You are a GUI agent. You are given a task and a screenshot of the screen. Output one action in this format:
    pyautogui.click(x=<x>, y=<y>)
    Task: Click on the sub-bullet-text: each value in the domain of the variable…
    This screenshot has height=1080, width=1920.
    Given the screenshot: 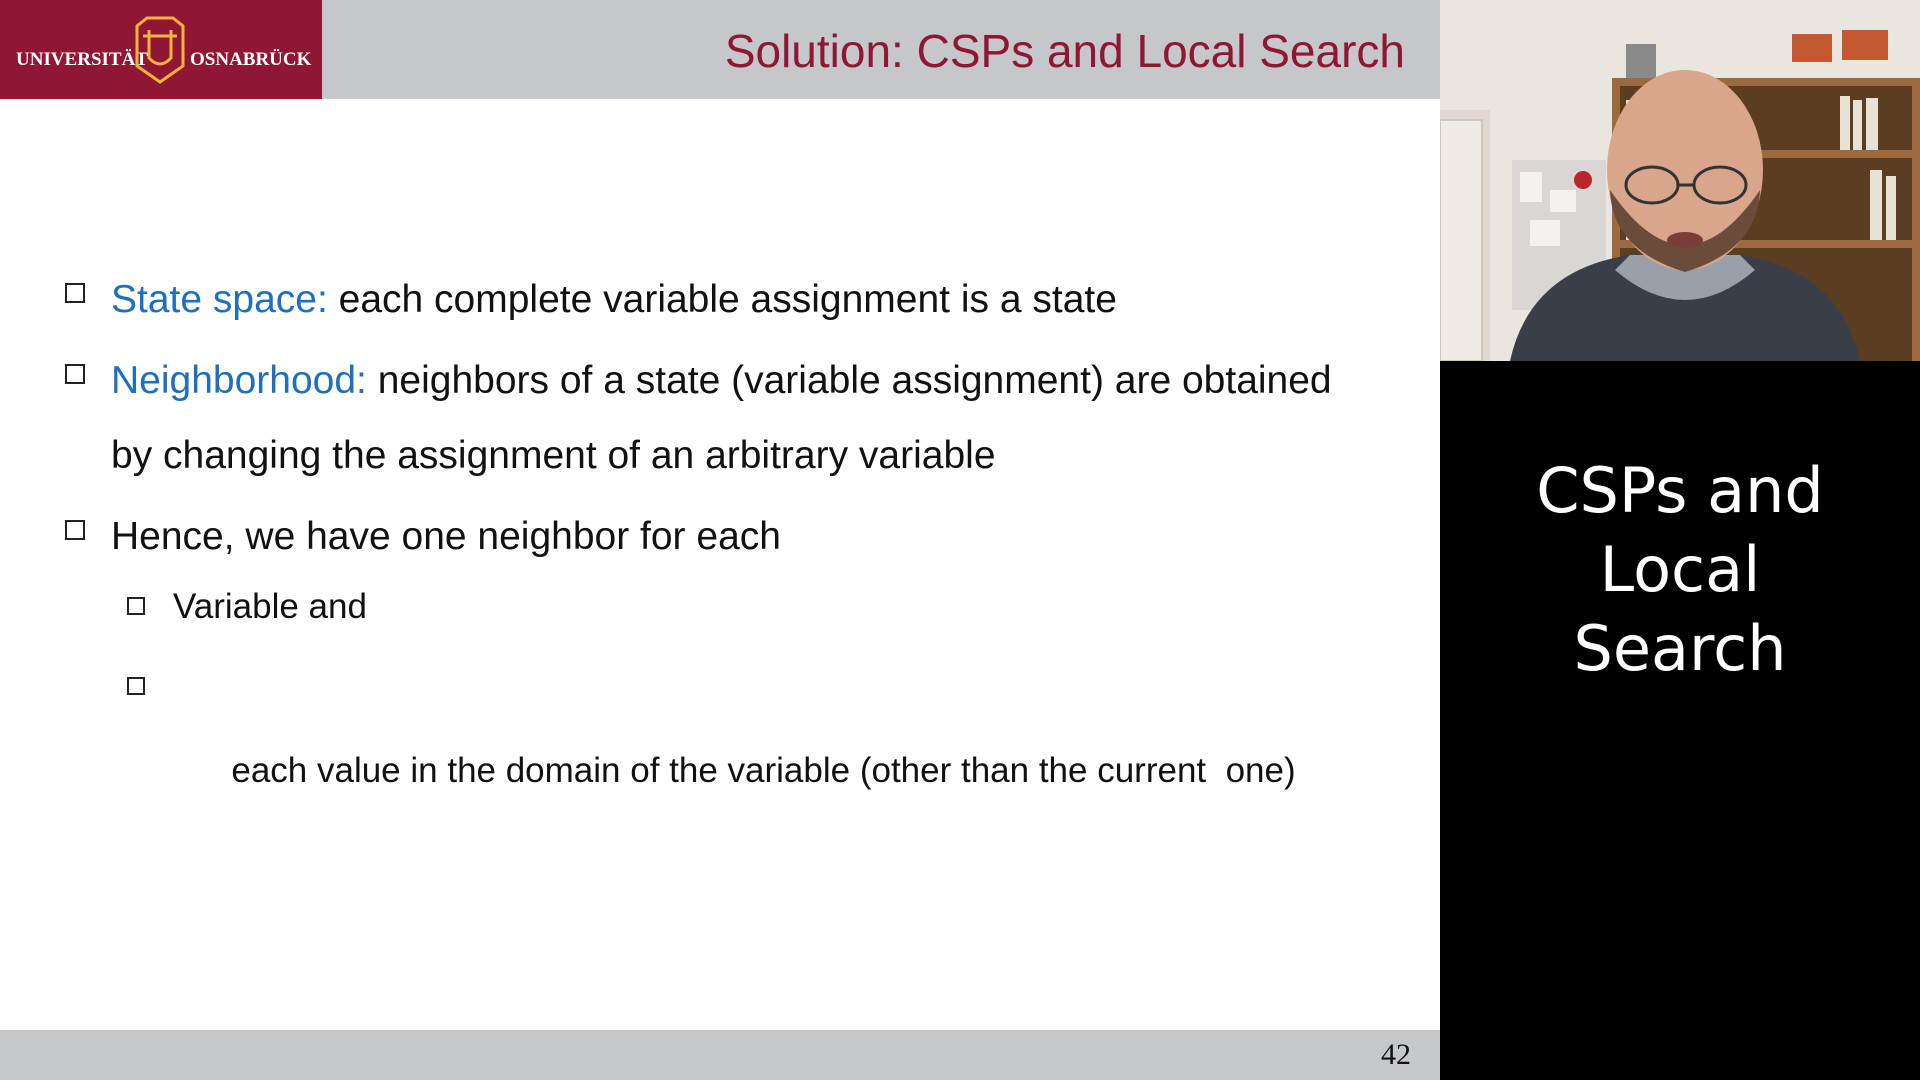 What is the action you would take?
    pyautogui.click(x=763, y=770)
    